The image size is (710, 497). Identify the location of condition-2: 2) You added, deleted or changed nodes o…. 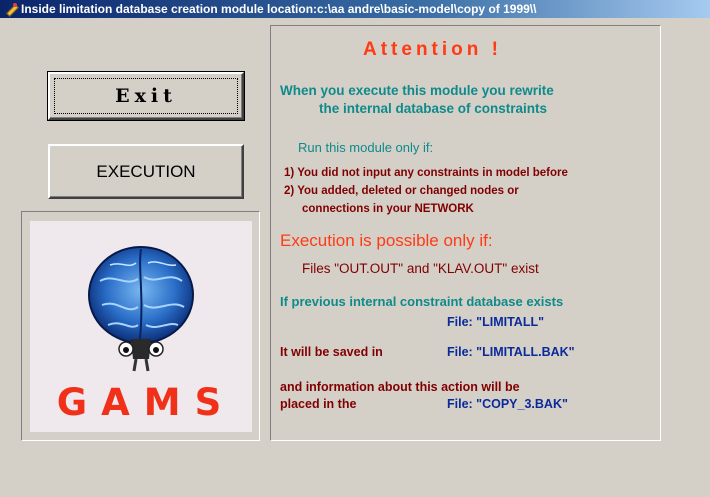
(401, 191).